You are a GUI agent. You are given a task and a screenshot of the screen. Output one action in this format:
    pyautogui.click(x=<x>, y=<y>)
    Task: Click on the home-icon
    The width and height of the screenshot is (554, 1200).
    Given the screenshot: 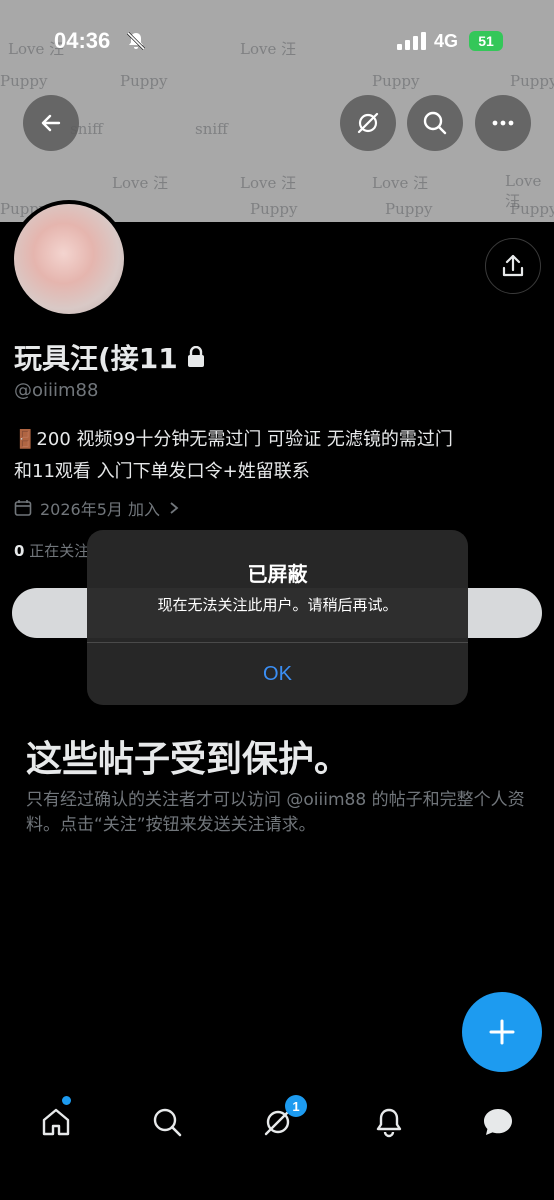 What is the action you would take?
    pyautogui.click(x=56, y=1122)
    